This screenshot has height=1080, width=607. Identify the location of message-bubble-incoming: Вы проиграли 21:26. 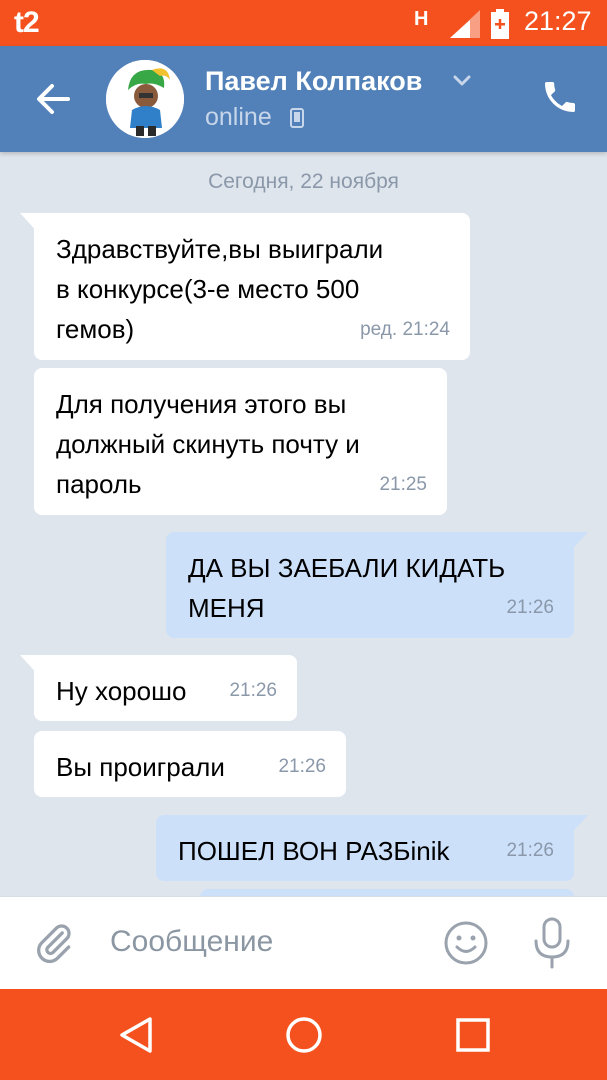
(190, 764).